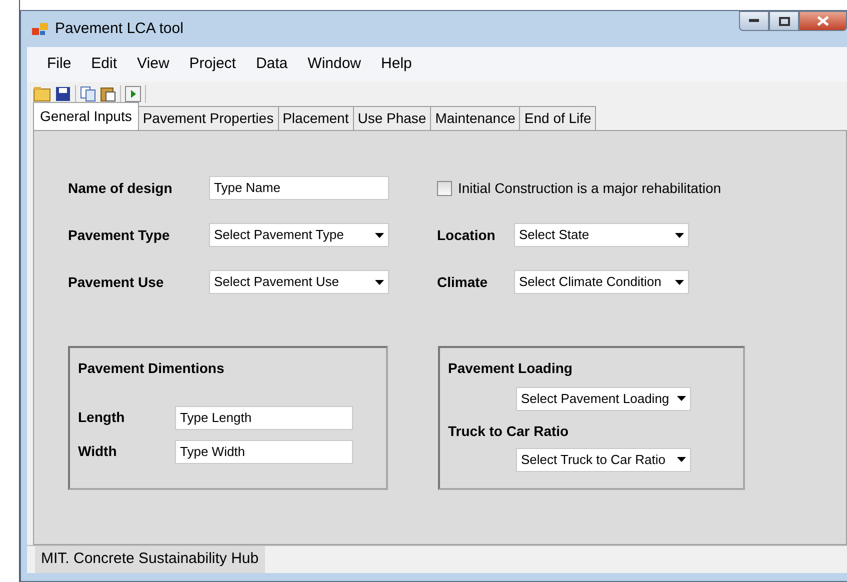 The width and height of the screenshot is (847, 582). I want to click on dropdown: Select Pavement Type, so click(299, 235).